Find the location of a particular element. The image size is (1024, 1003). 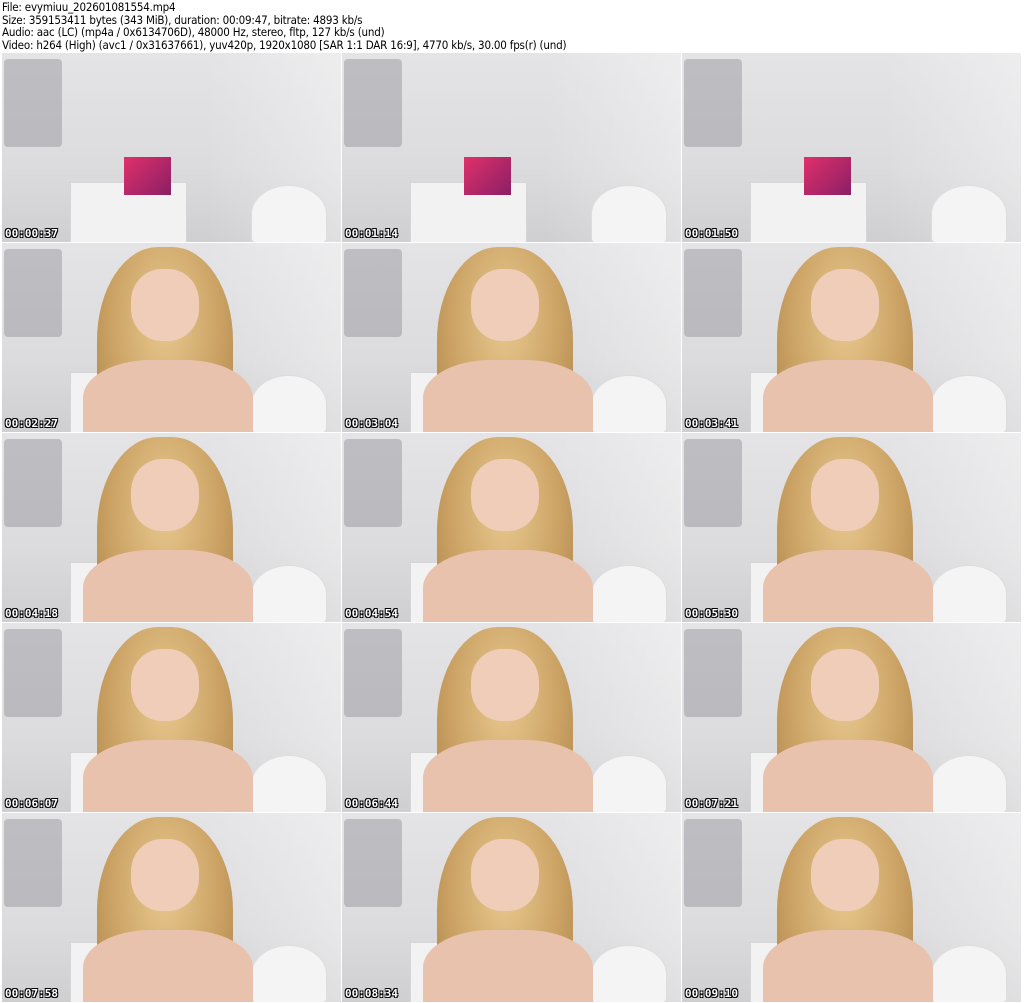

video-thumbnail: 00:06:44 is located at coordinates (511, 717).